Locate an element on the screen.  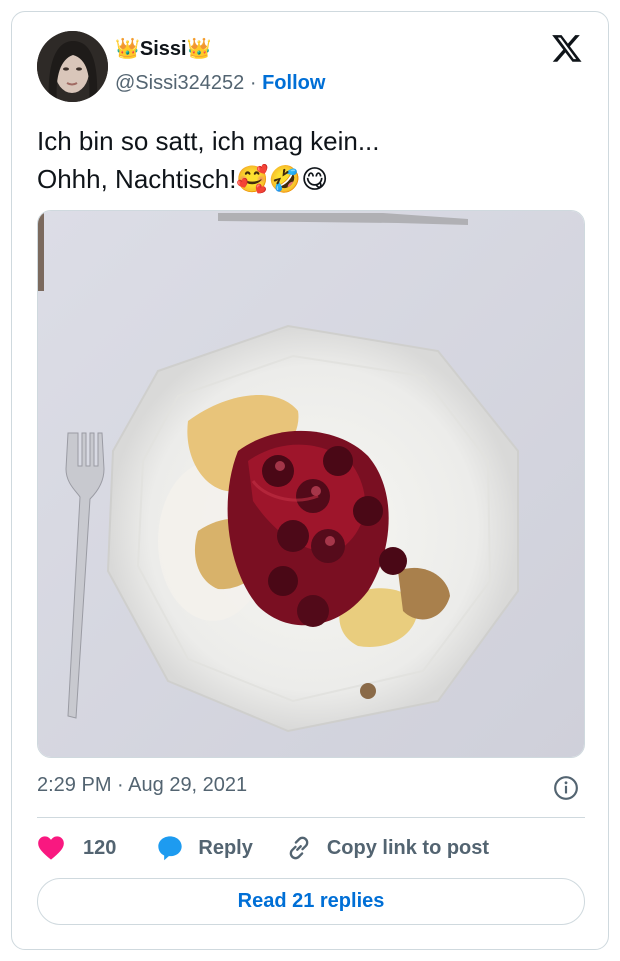
tweet-date: Aug 29, 2021 is located at coordinates (188, 785).